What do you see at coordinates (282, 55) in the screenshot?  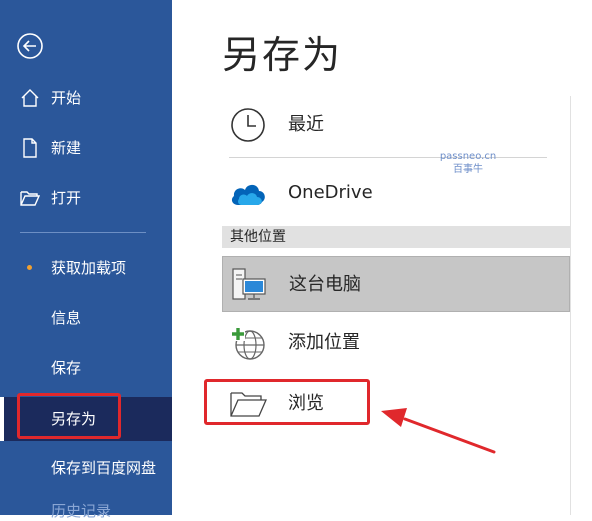 I see `page-title: 另存为` at bounding box center [282, 55].